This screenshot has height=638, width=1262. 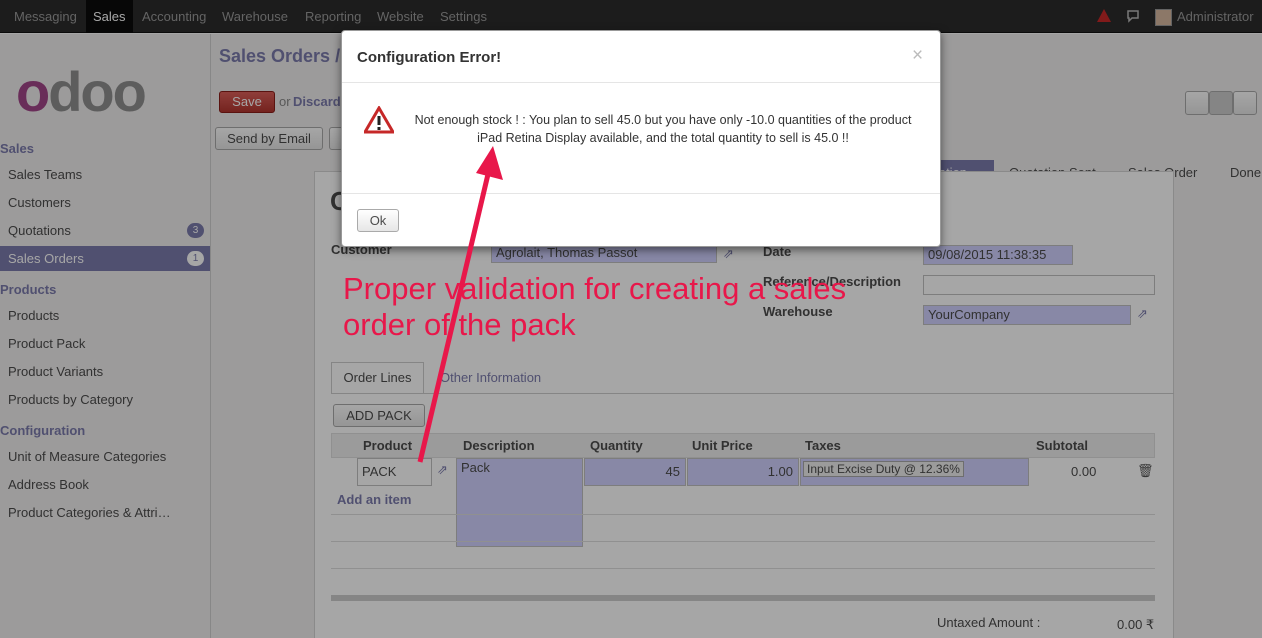 What do you see at coordinates (379, 120) in the screenshot?
I see `warning-icon` at bounding box center [379, 120].